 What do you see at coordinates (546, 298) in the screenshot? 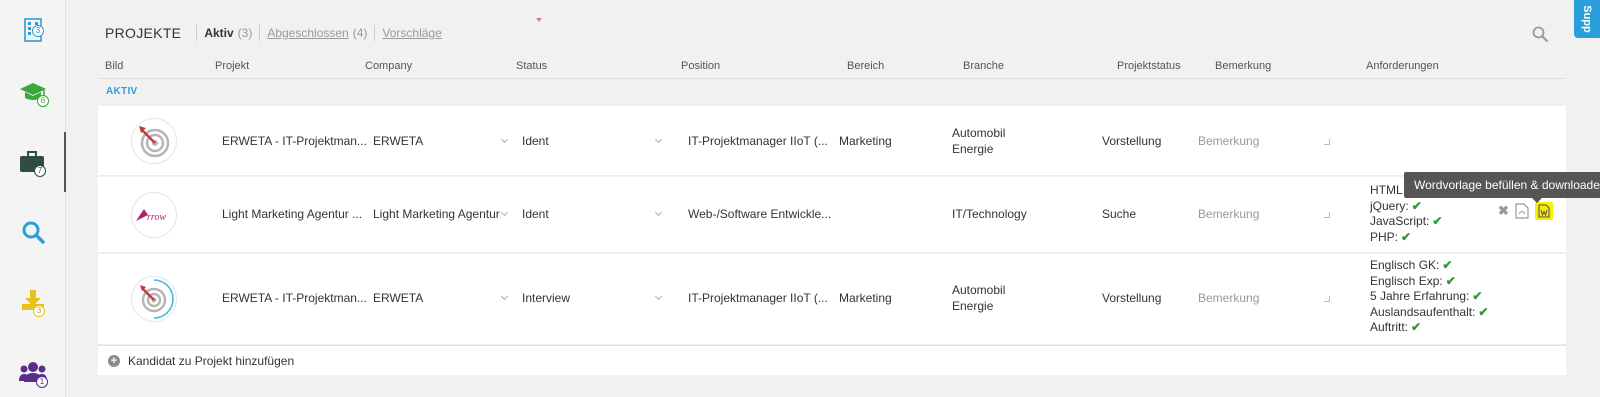
I see `cell-status: Interview` at bounding box center [546, 298].